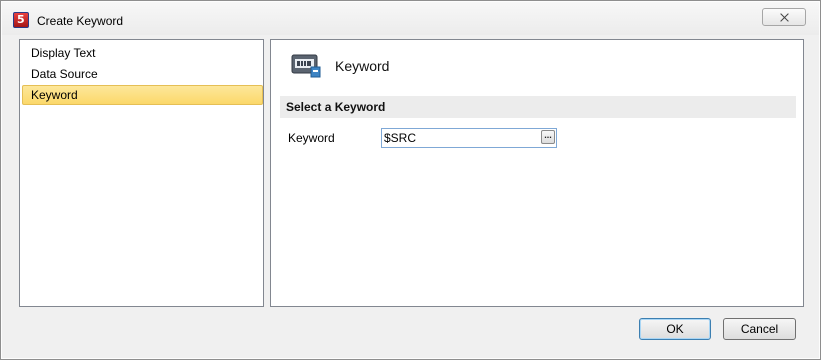 Image resolution: width=821 pixels, height=360 pixels. Describe the element at coordinates (142, 53) in the screenshot. I see `nav-item-display-text: Display Text` at that location.